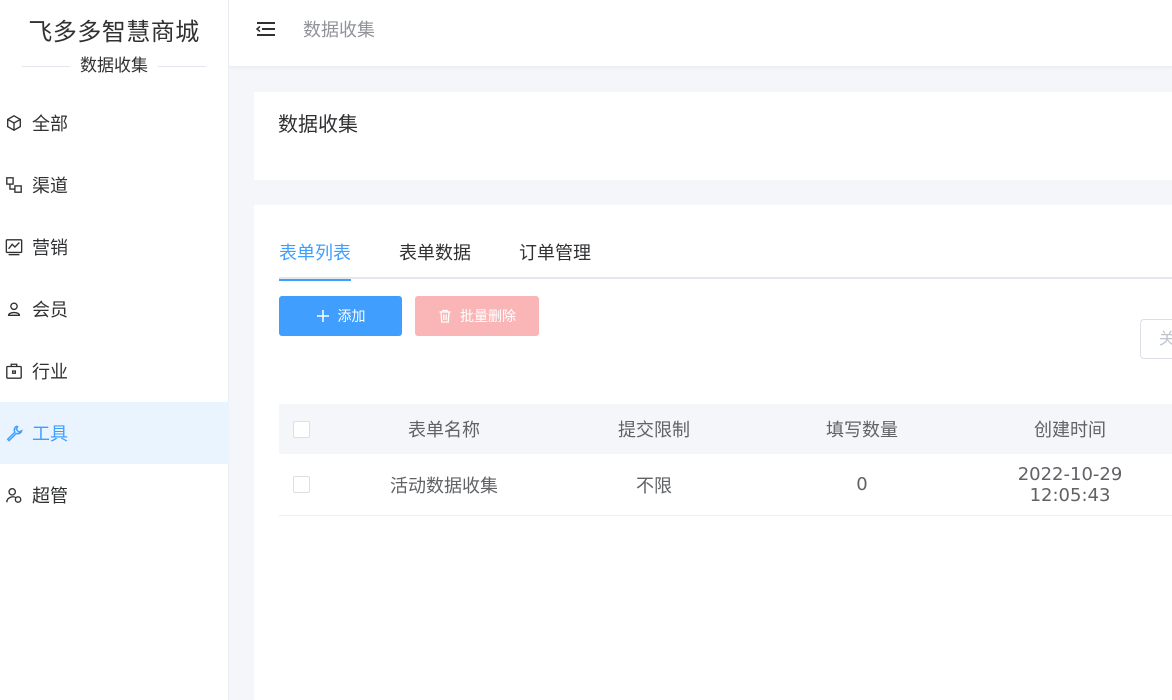 The image size is (1172, 700). What do you see at coordinates (50, 310) in the screenshot?
I see `sidebar-item-label: 会员` at bounding box center [50, 310].